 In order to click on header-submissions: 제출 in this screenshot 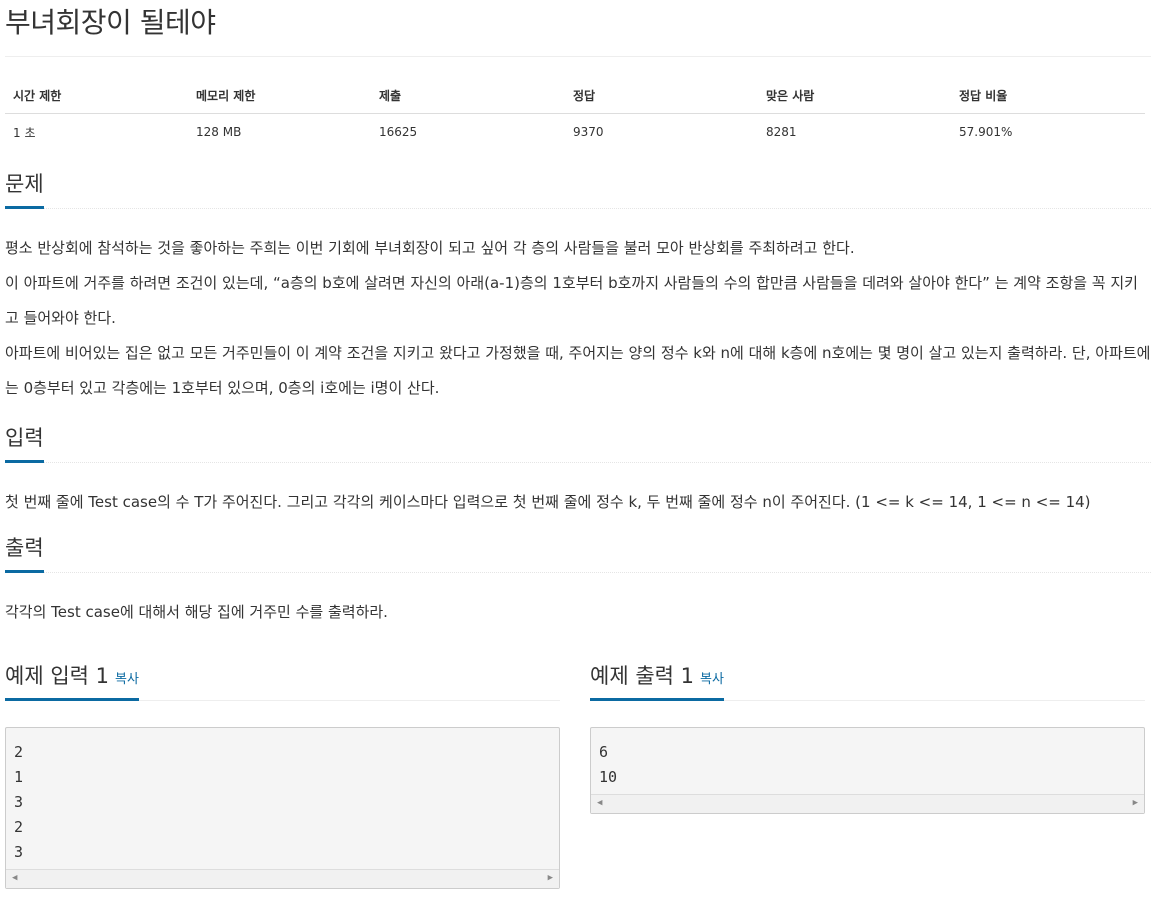, I will do `click(468, 95)`.